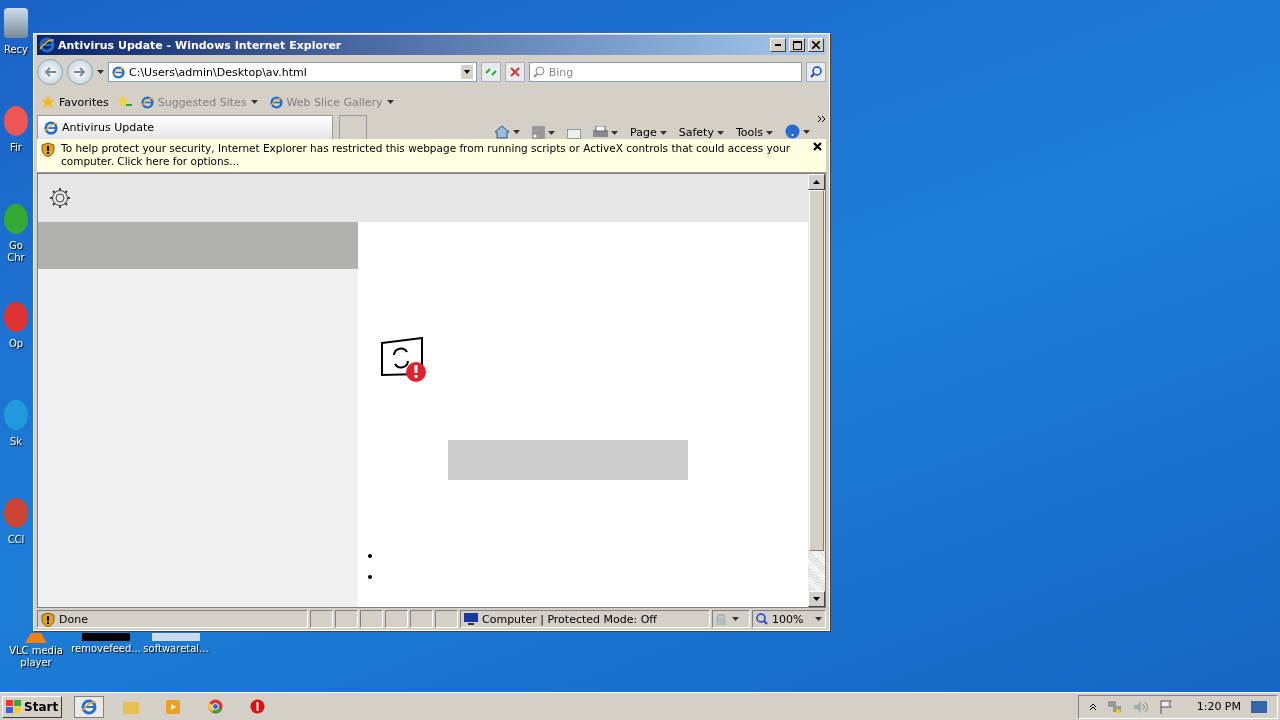  Describe the element at coordinates (466, 72) in the screenshot. I see `dropdown-icon` at that location.